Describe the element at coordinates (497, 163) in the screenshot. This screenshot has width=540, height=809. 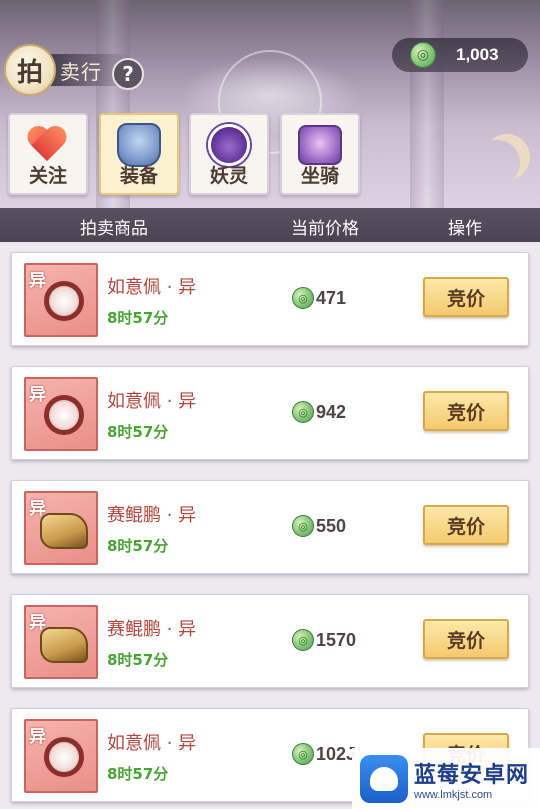
I see `moon-icon` at that location.